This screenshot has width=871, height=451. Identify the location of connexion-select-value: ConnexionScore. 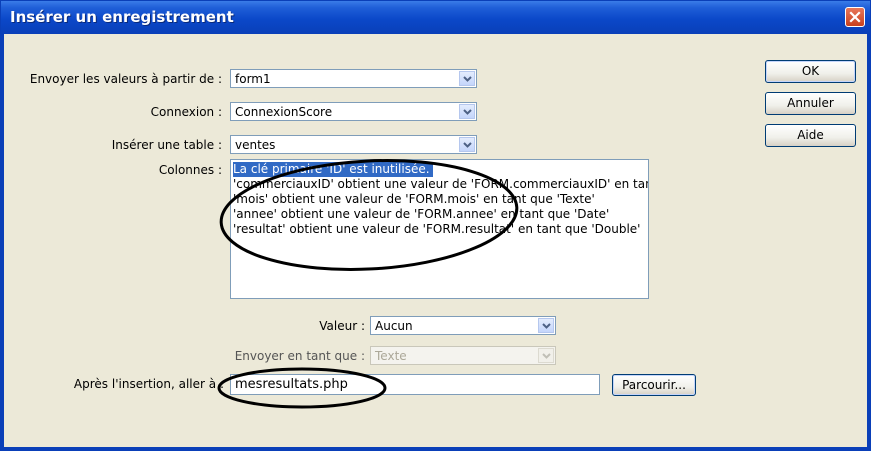
(284, 112).